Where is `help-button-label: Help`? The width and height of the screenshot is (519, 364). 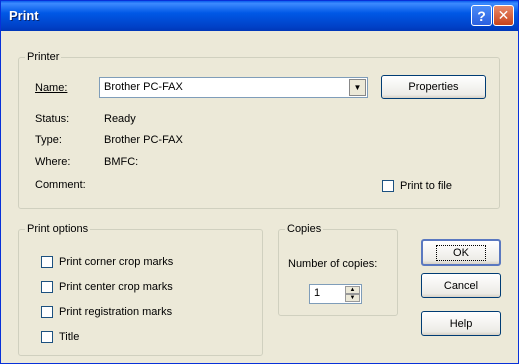
help-button-label: Help is located at coordinates (461, 323).